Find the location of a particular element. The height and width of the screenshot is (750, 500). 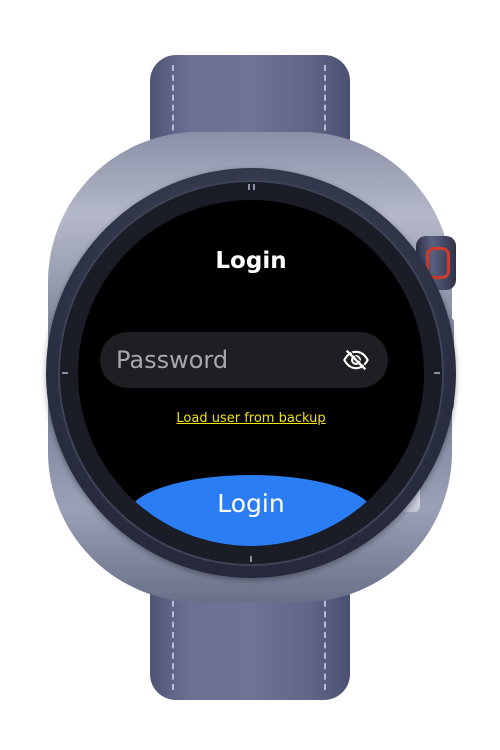

password-field is located at coordinates (244, 360).